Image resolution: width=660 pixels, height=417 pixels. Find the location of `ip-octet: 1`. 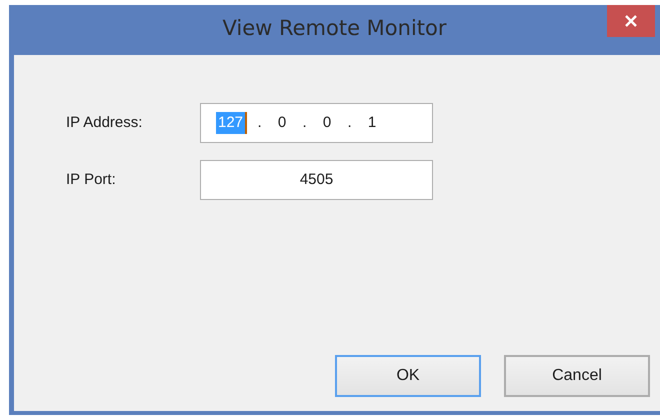

ip-octet: 1 is located at coordinates (372, 123).